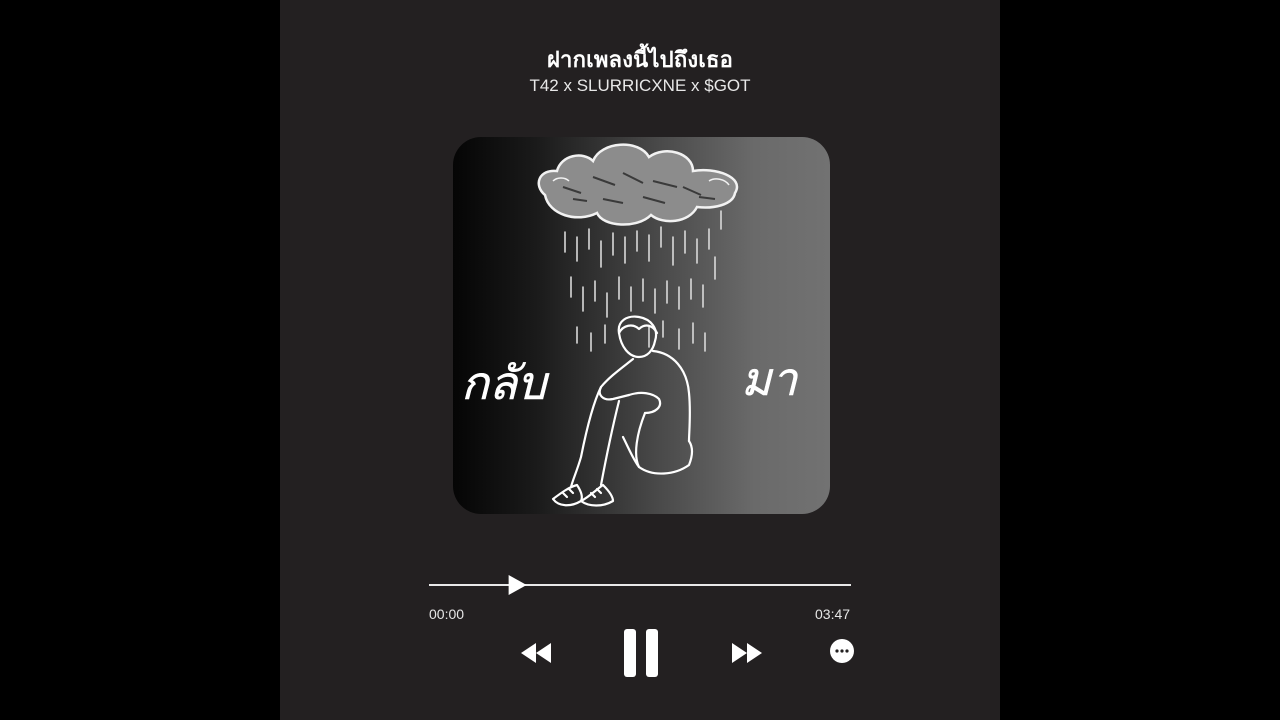  What do you see at coordinates (747, 653) in the screenshot?
I see `fast-forward-icon` at bounding box center [747, 653].